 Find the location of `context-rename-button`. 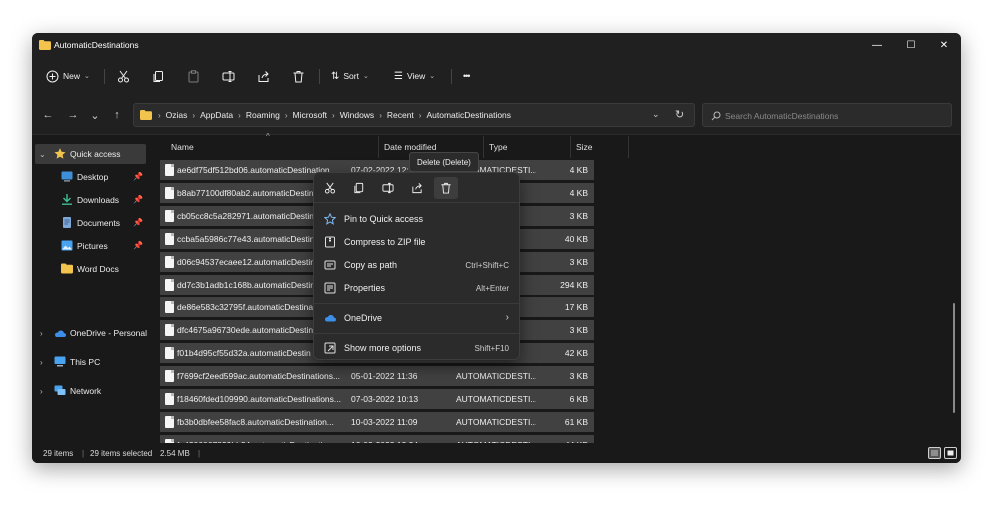

context-rename-button is located at coordinates (388, 188).